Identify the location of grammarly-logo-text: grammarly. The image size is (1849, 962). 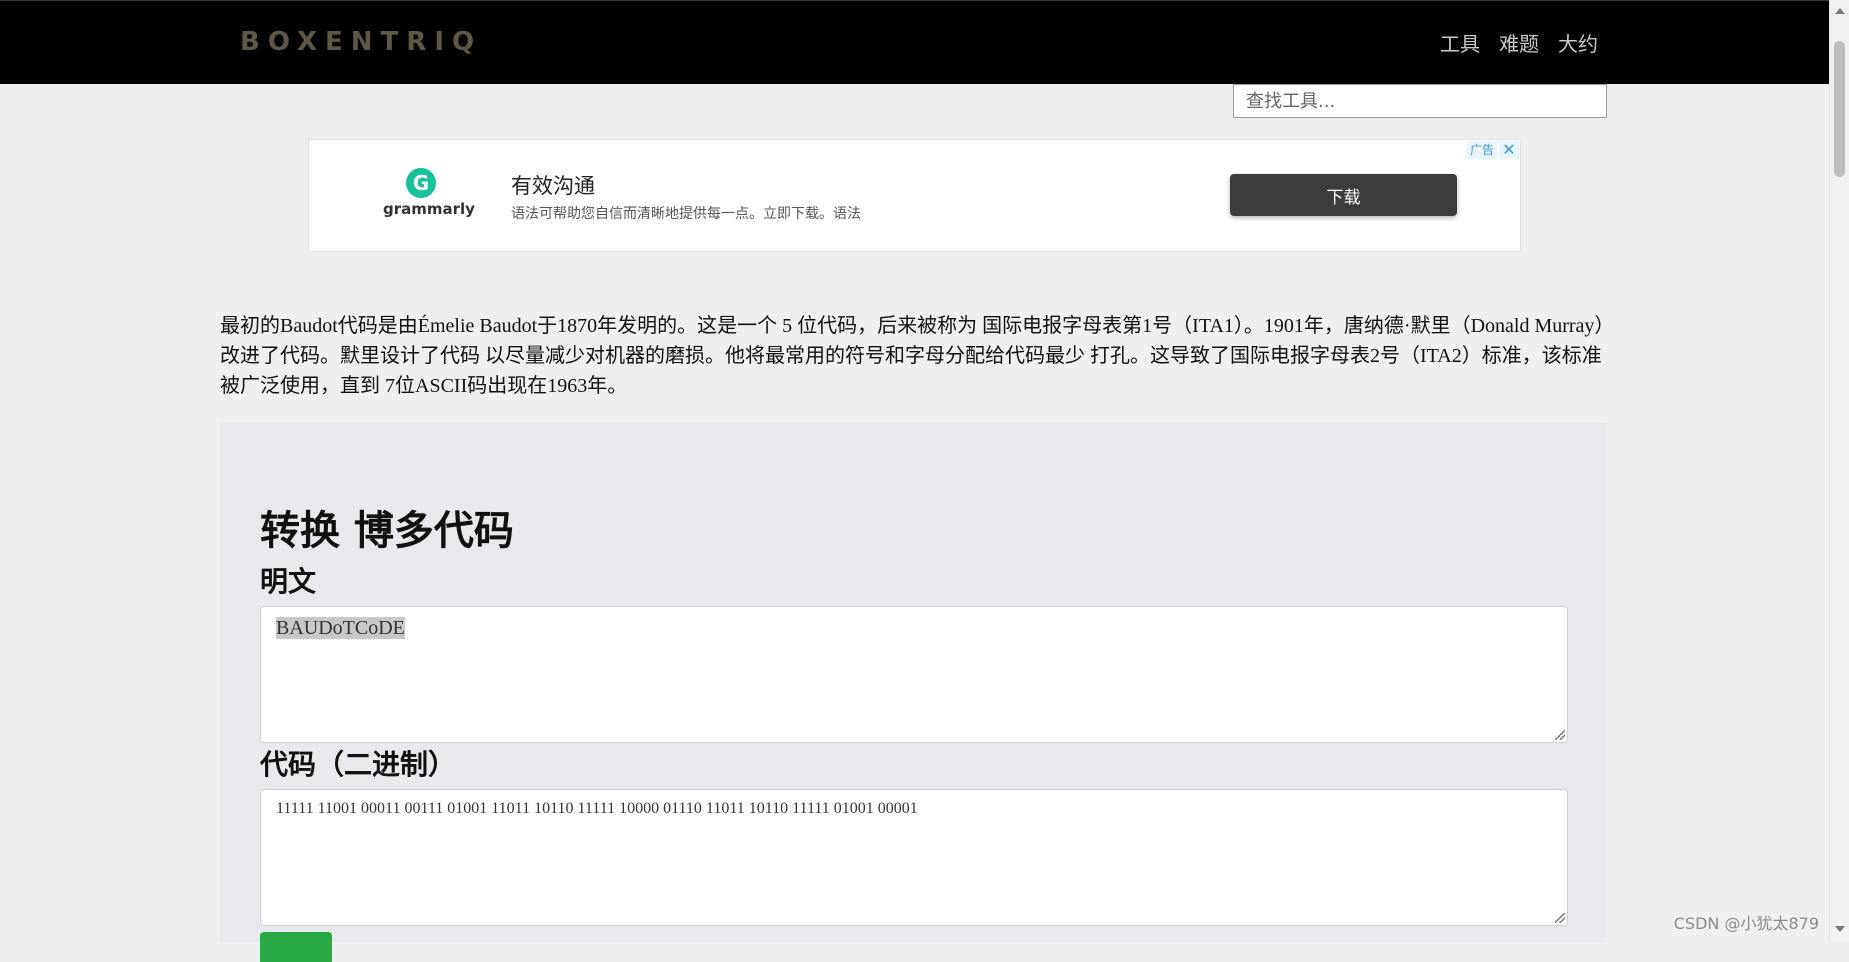
(429, 209).